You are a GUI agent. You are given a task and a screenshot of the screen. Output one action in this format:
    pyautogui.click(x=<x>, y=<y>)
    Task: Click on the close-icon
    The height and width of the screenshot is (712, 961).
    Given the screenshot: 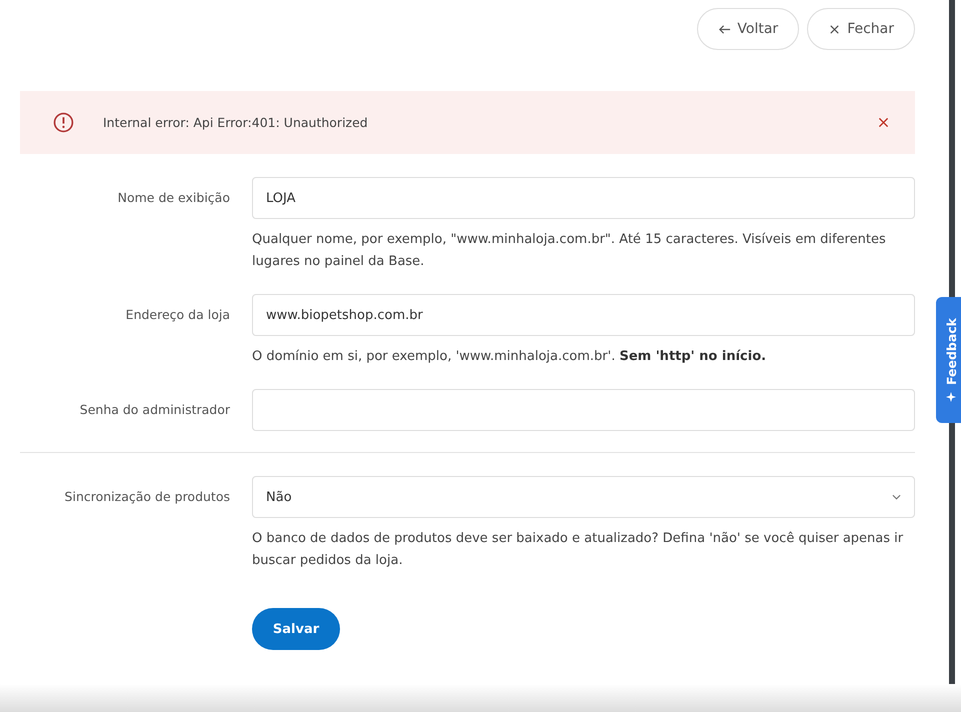 What is the action you would take?
    pyautogui.click(x=835, y=29)
    